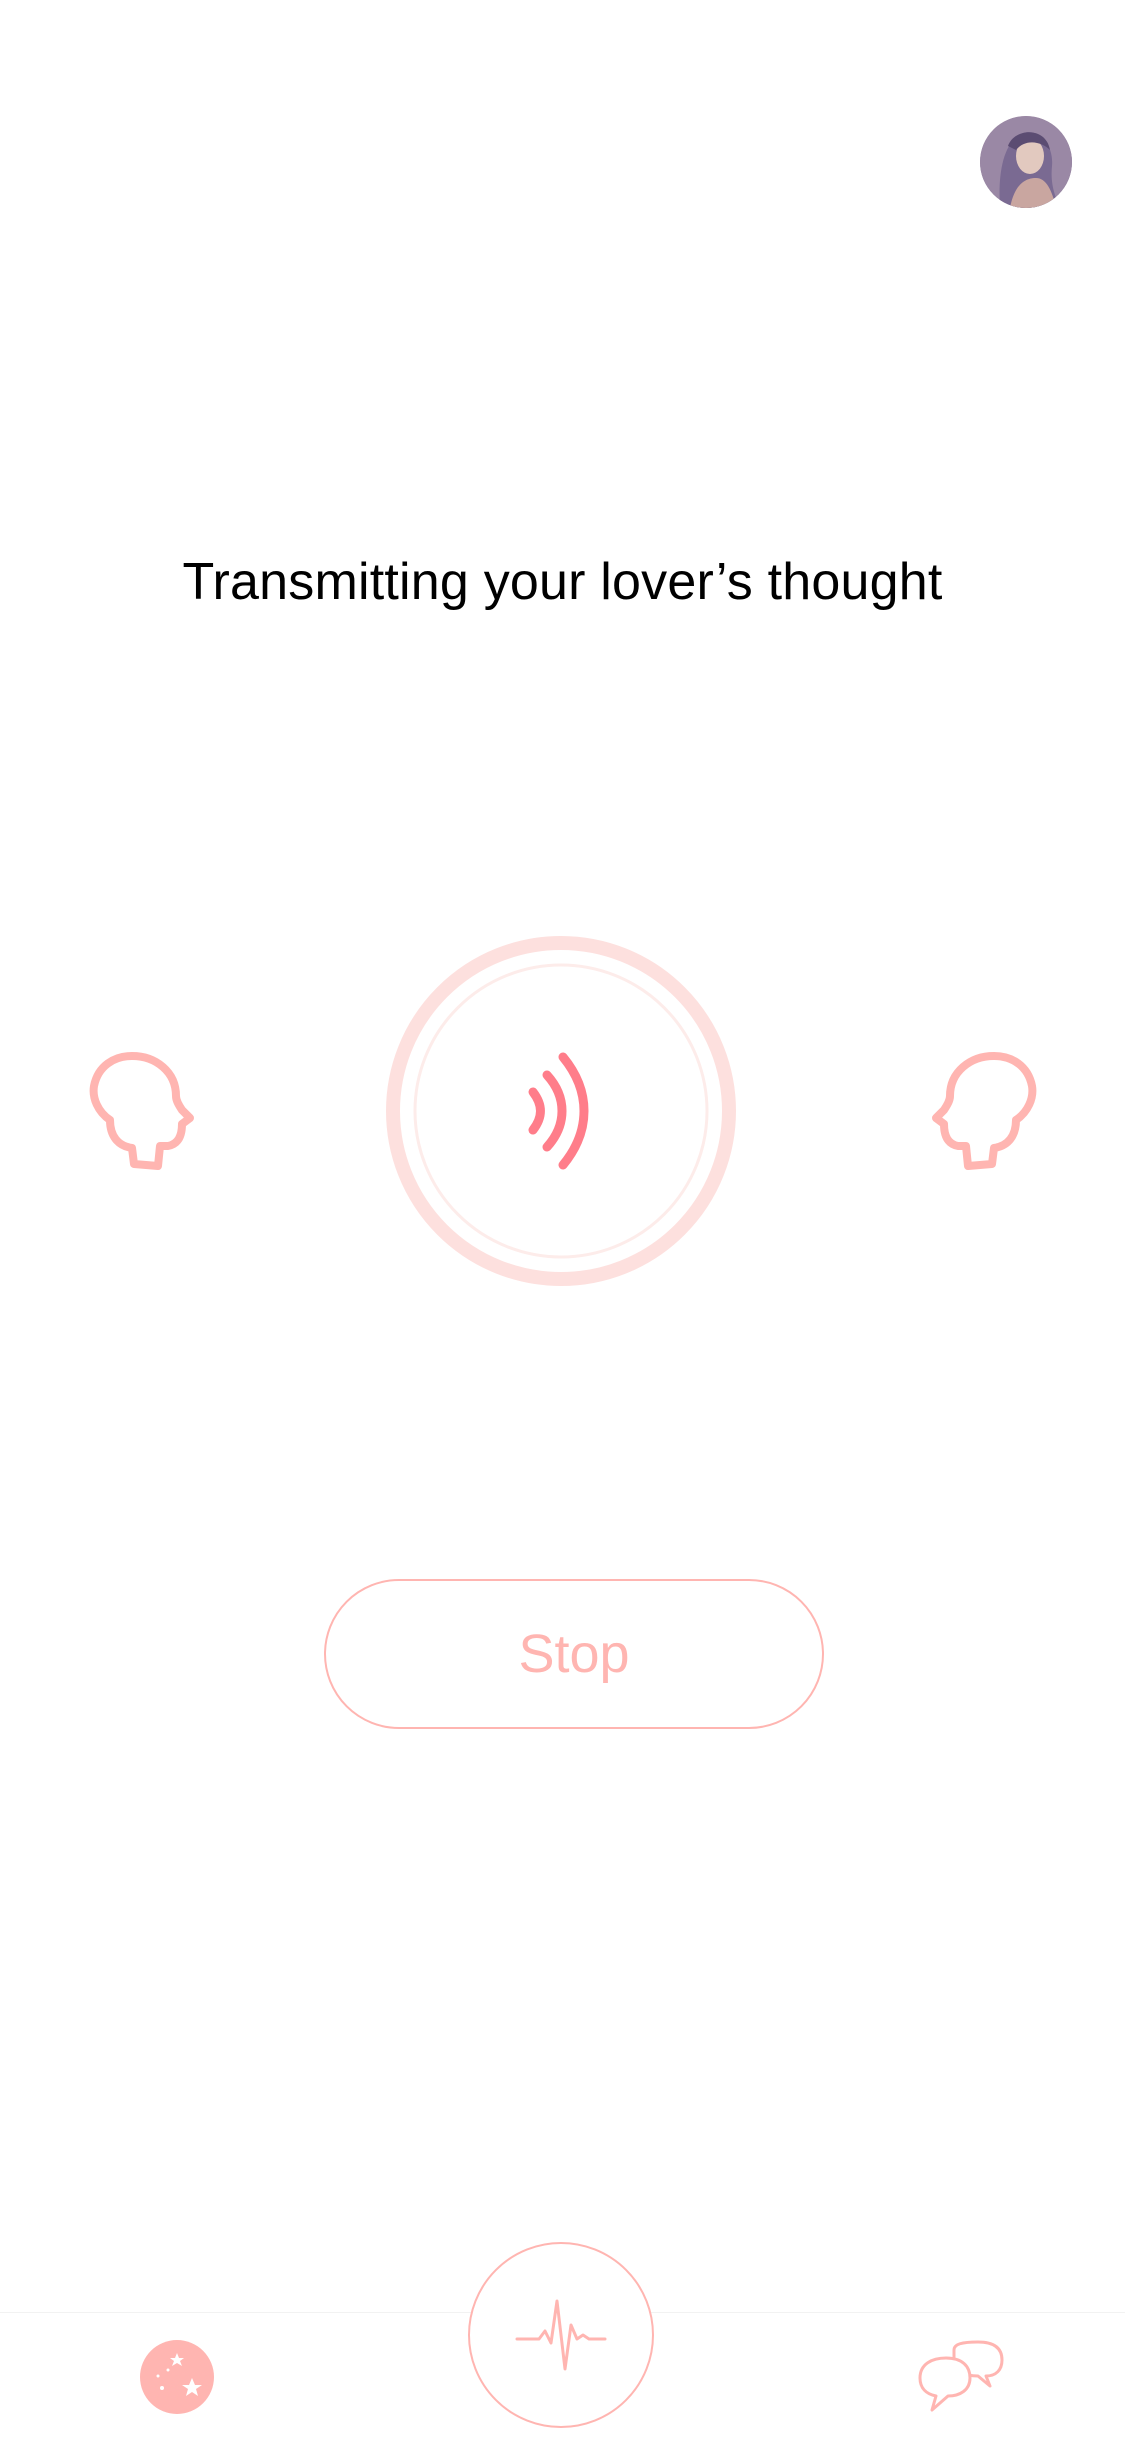 This screenshot has height=2437, width=1125. I want to click on transmission-indicator, so click(561, 1111).